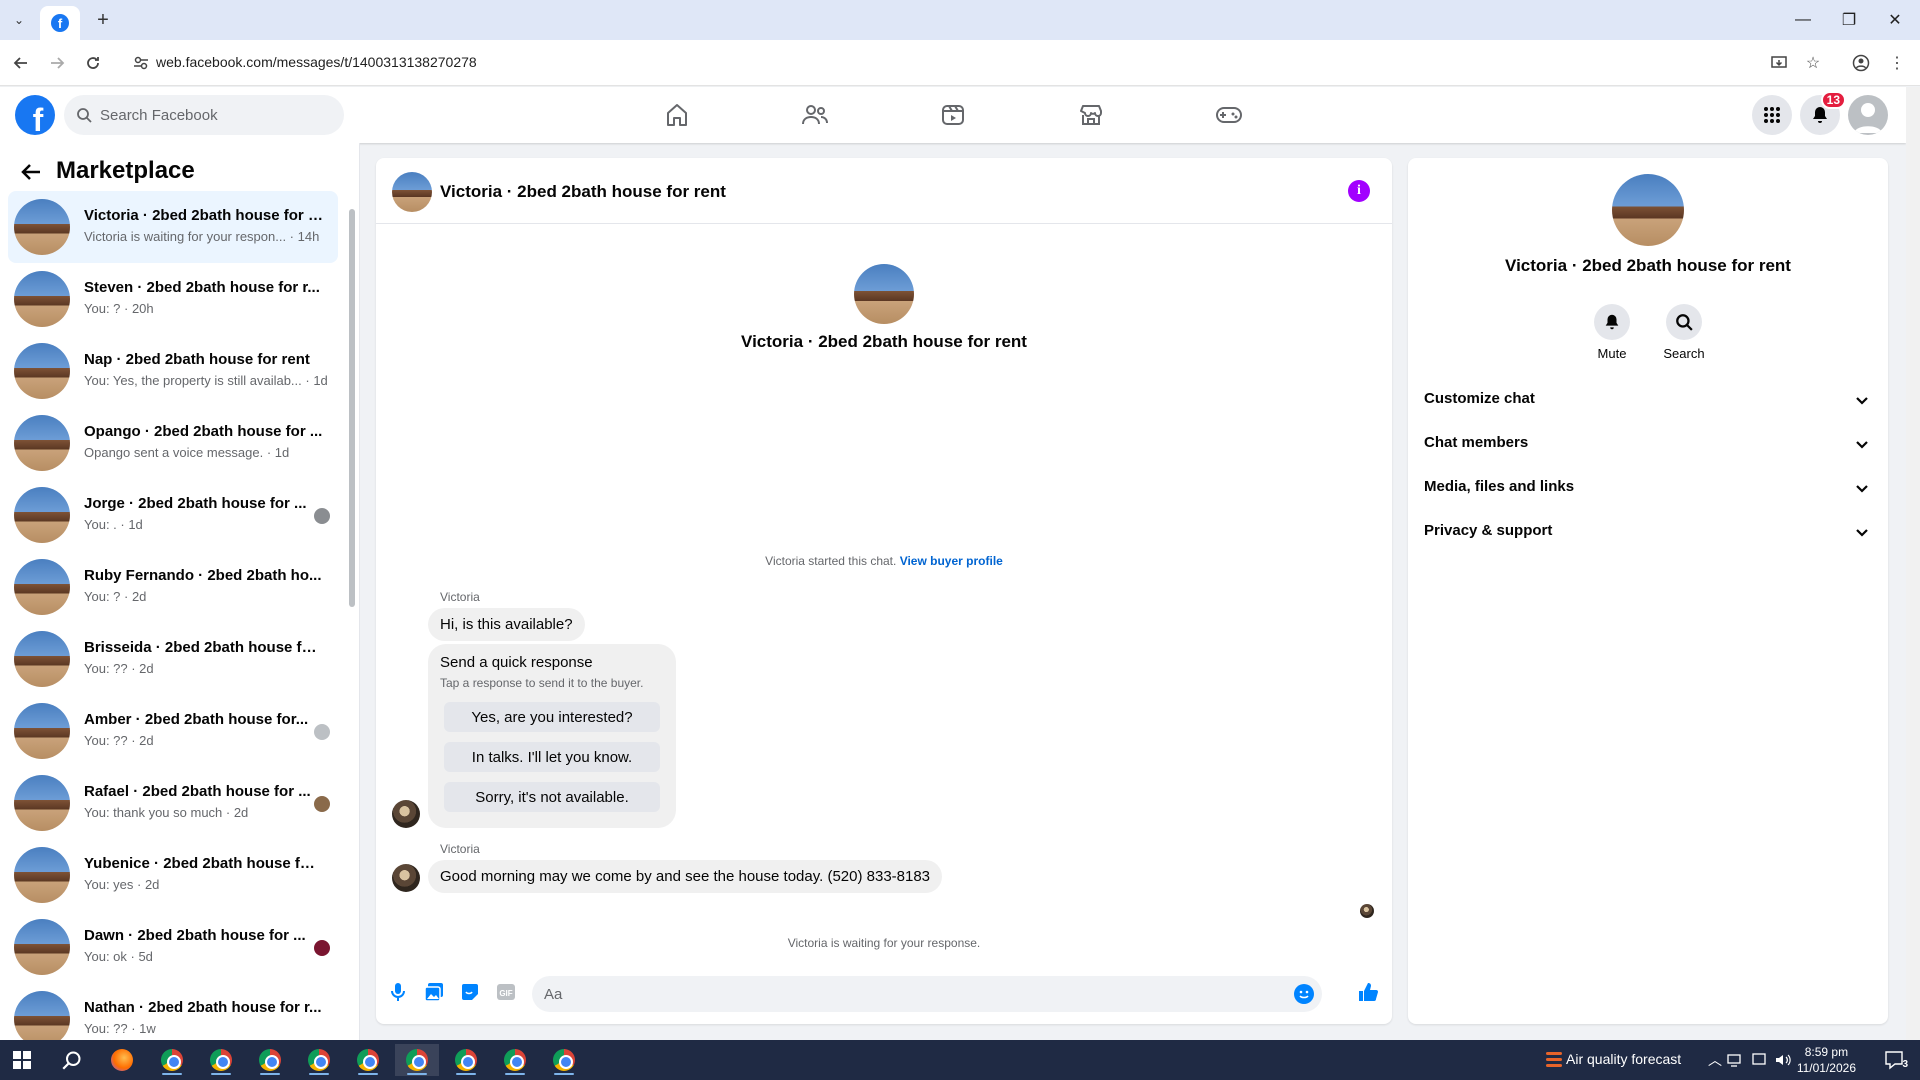  I want to click on new-tab-button: +, so click(103, 20).